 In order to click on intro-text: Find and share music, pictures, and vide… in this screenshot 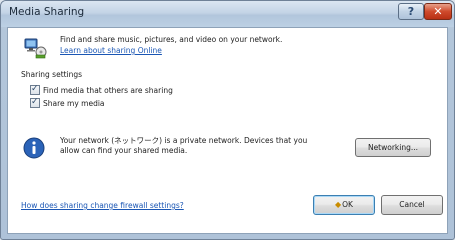, I will do `click(171, 39)`.